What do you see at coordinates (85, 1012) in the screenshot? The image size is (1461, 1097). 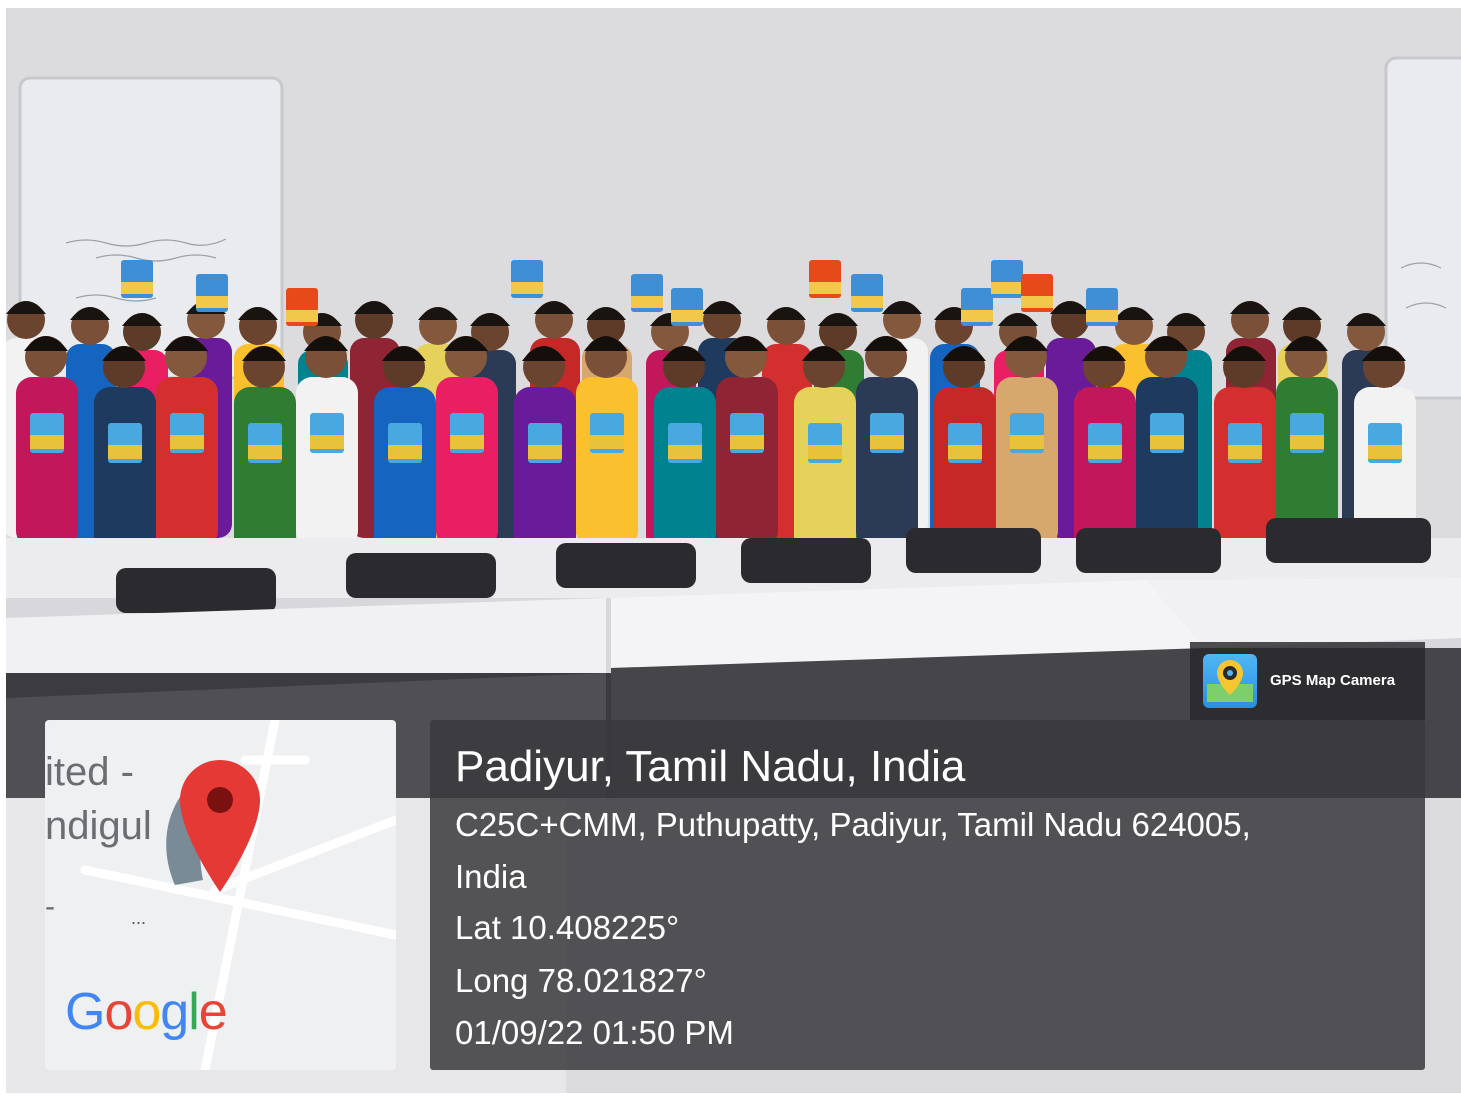 I see `google-logo-letter: G` at bounding box center [85, 1012].